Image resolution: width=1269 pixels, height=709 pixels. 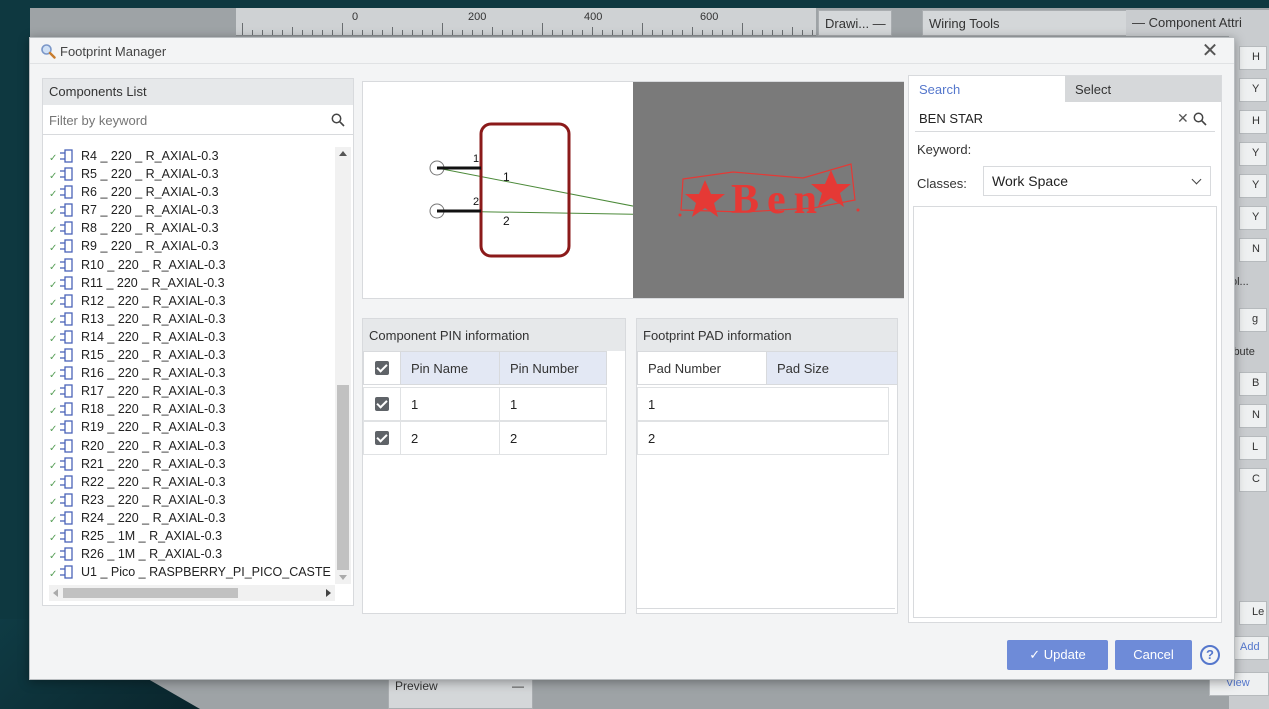 What do you see at coordinates (150, 246) in the screenshot?
I see `list-item-label: R9 _ 220 _ R_AXIAL-0.3` at bounding box center [150, 246].